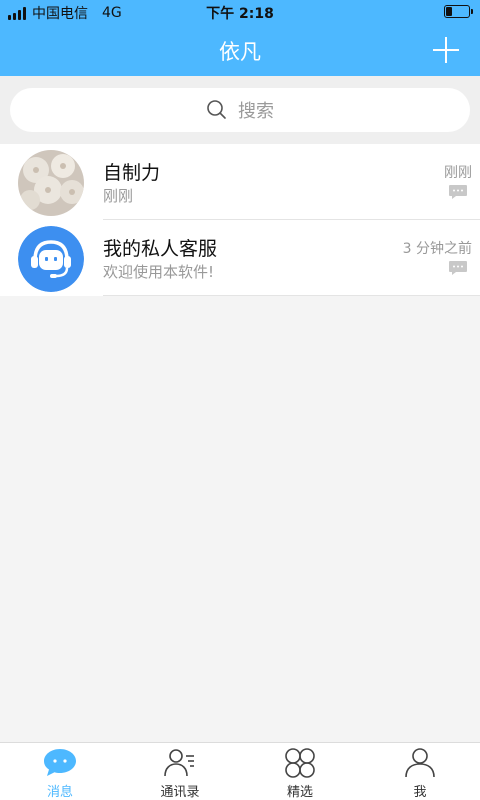 The height and width of the screenshot is (800, 480). What do you see at coordinates (240, 258) in the screenshot?
I see `conversation-row: 我的私人客服 欢迎使用本软件! 3 分钟之前` at bounding box center [240, 258].